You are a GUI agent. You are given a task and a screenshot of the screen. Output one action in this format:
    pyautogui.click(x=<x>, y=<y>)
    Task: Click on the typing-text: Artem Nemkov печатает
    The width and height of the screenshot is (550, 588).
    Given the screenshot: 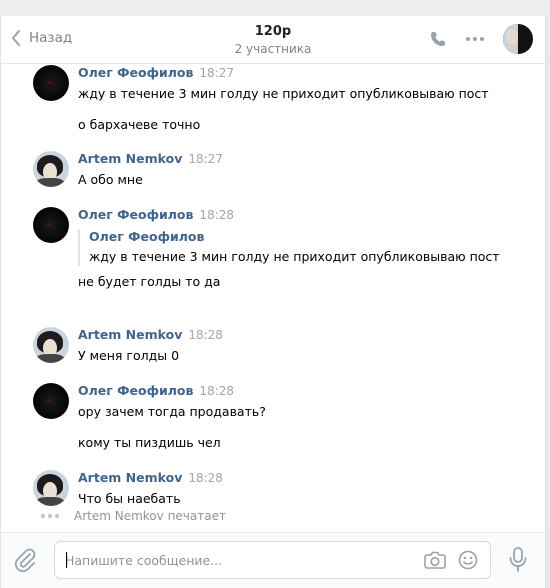 What is the action you would take?
    pyautogui.click(x=150, y=516)
    